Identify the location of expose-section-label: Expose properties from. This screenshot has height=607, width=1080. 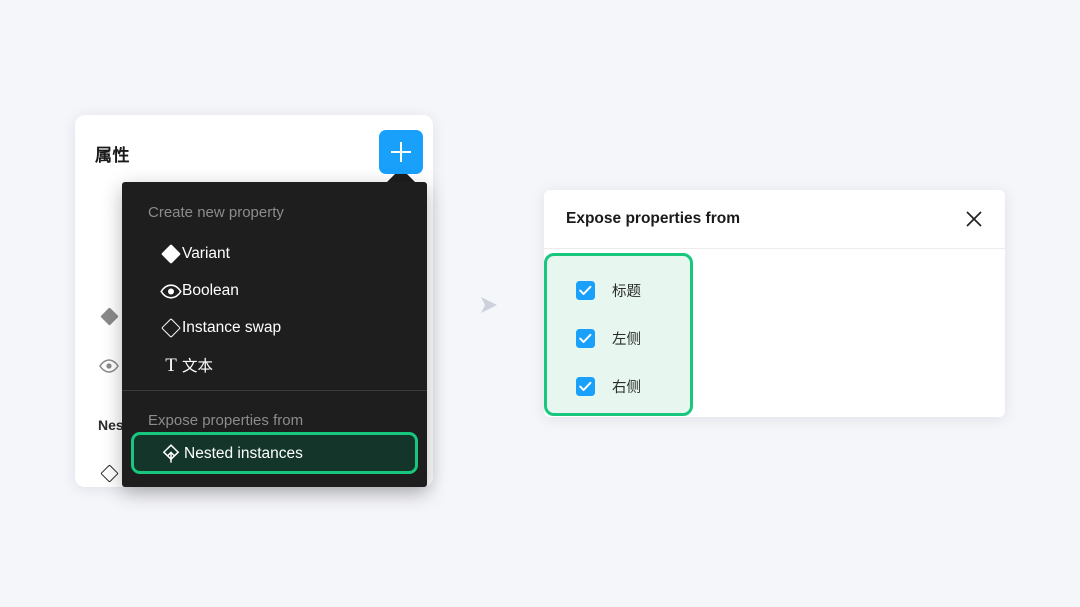
(226, 420).